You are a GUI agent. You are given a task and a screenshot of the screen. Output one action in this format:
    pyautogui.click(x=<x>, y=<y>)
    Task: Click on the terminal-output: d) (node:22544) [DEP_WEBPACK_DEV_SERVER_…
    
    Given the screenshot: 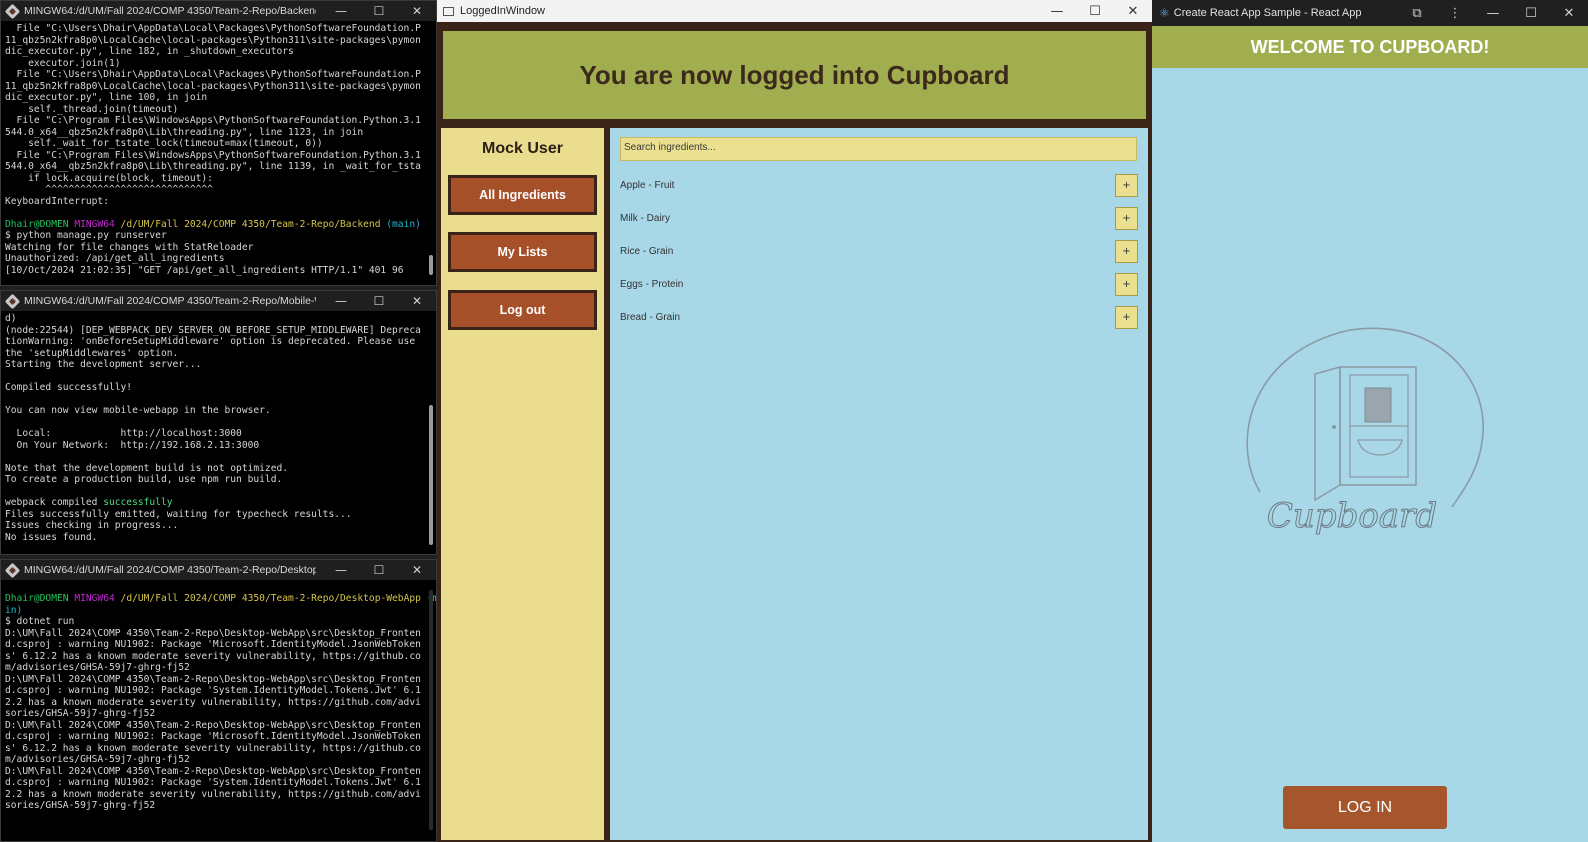 What is the action you would take?
    pyautogui.click(x=218, y=428)
    